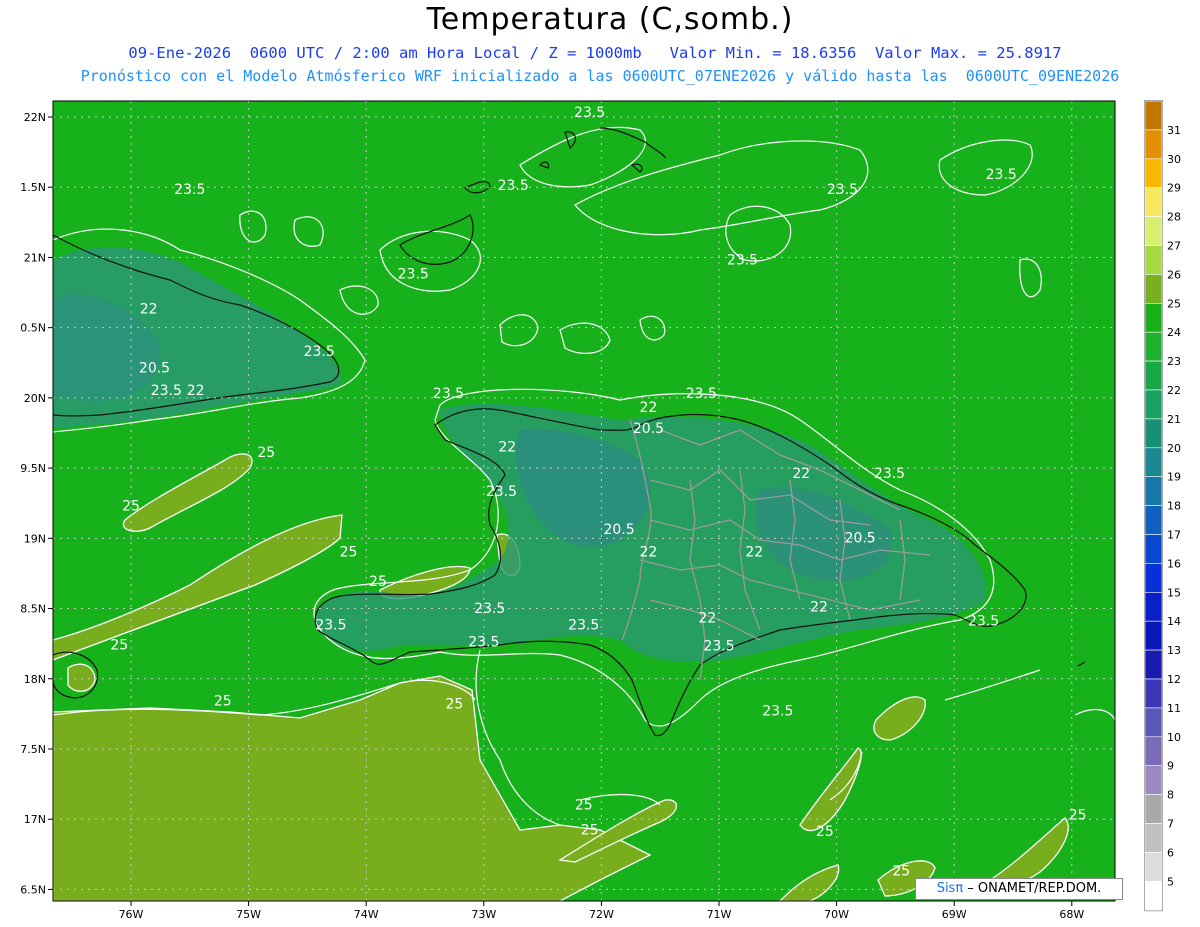 The height and width of the screenshot is (927, 1200). Describe the element at coordinates (1174, 448) in the screenshot. I see `colorbar-label: 20` at that location.